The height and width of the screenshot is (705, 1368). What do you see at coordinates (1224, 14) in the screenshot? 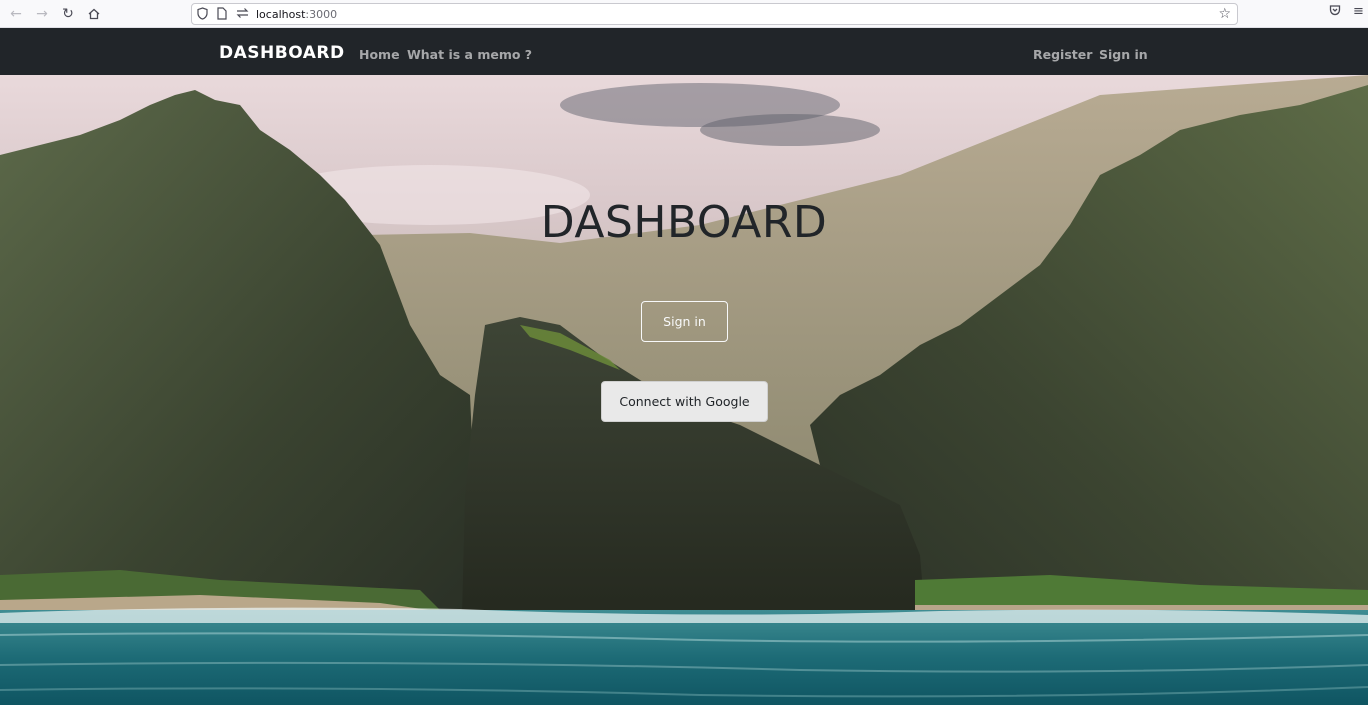
I see `star-icon: ☆` at bounding box center [1224, 14].